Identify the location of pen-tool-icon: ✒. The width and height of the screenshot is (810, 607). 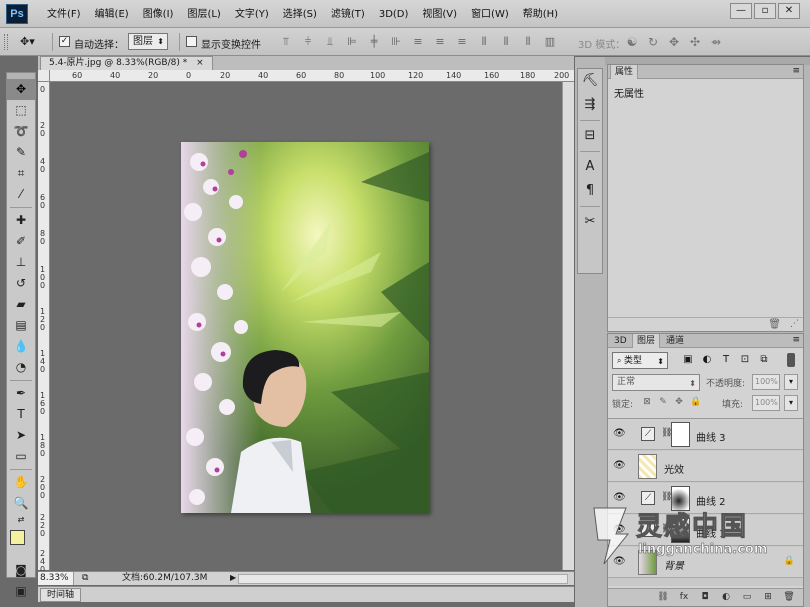
(21, 393).